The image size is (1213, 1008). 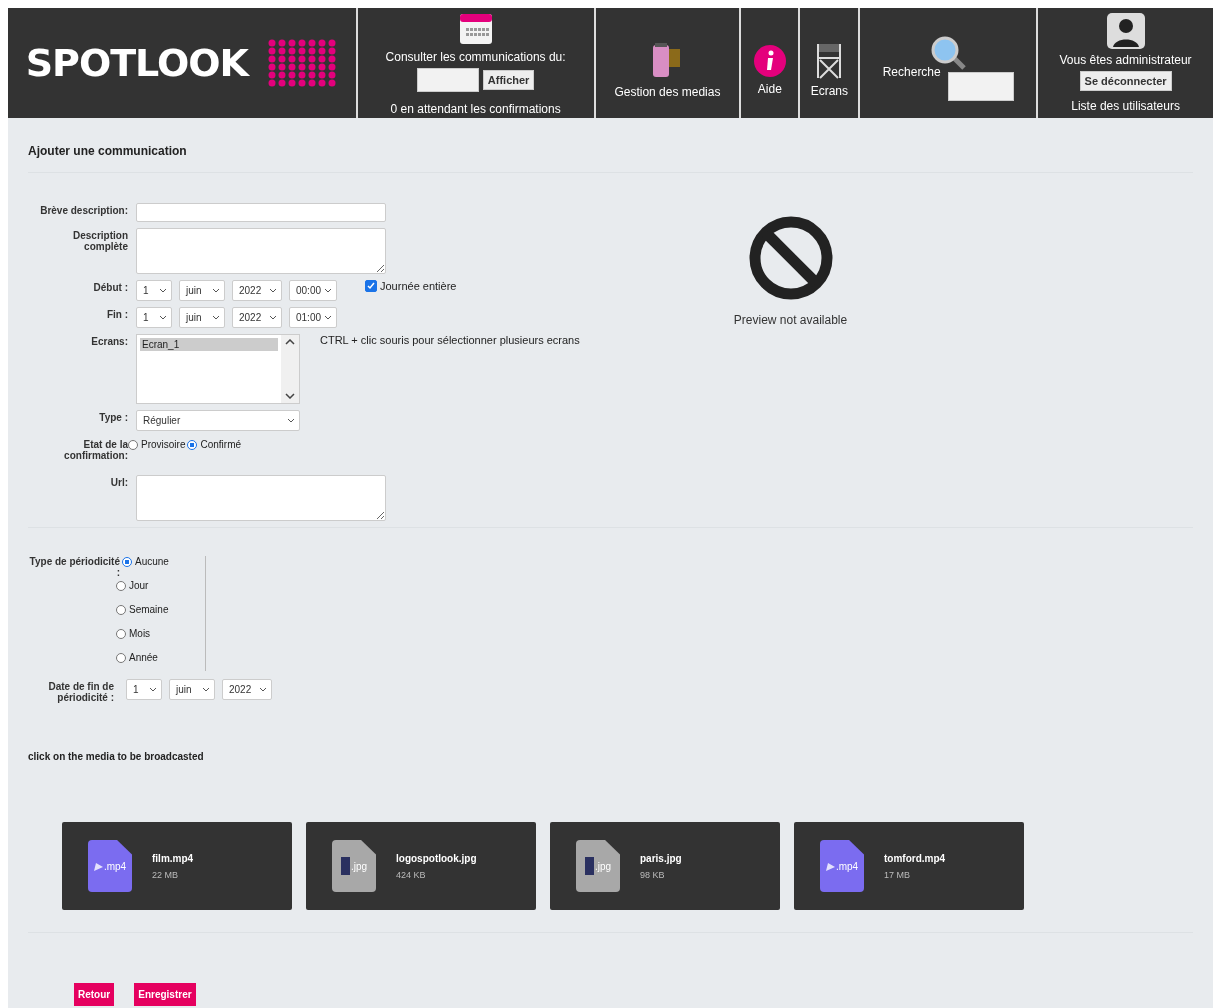 What do you see at coordinates (290, 342) in the screenshot?
I see `scroll-up-icon` at bounding box center [290, 342].